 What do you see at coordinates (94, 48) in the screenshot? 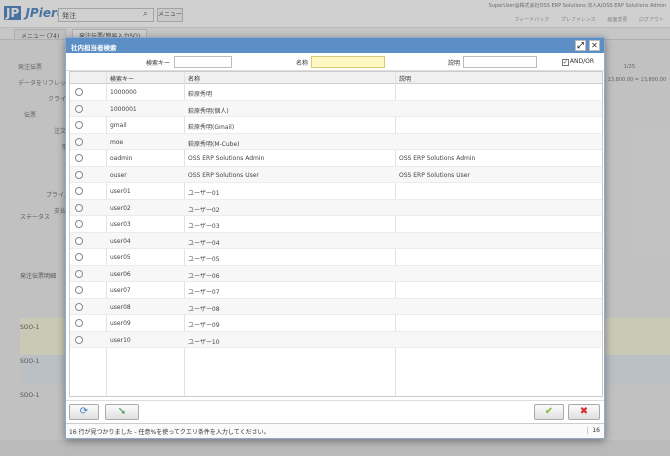
I see `dialog-title: 社内担当者検索` at bounding box center [94, 48].